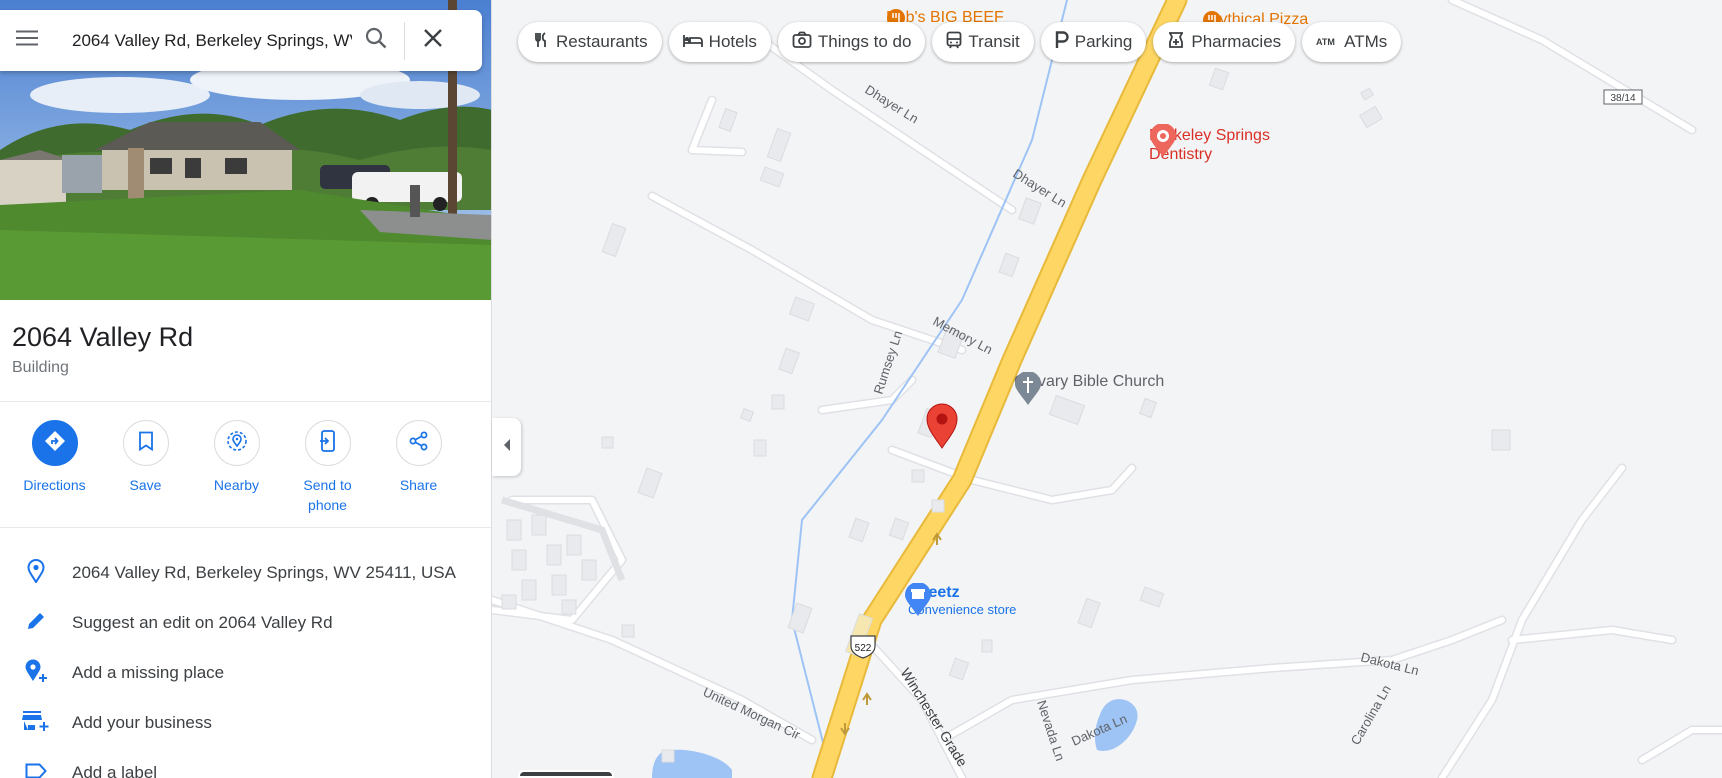 This screenshot has width=1722, height=778. I want to click on chevron-left-icon, so click(507, 447).